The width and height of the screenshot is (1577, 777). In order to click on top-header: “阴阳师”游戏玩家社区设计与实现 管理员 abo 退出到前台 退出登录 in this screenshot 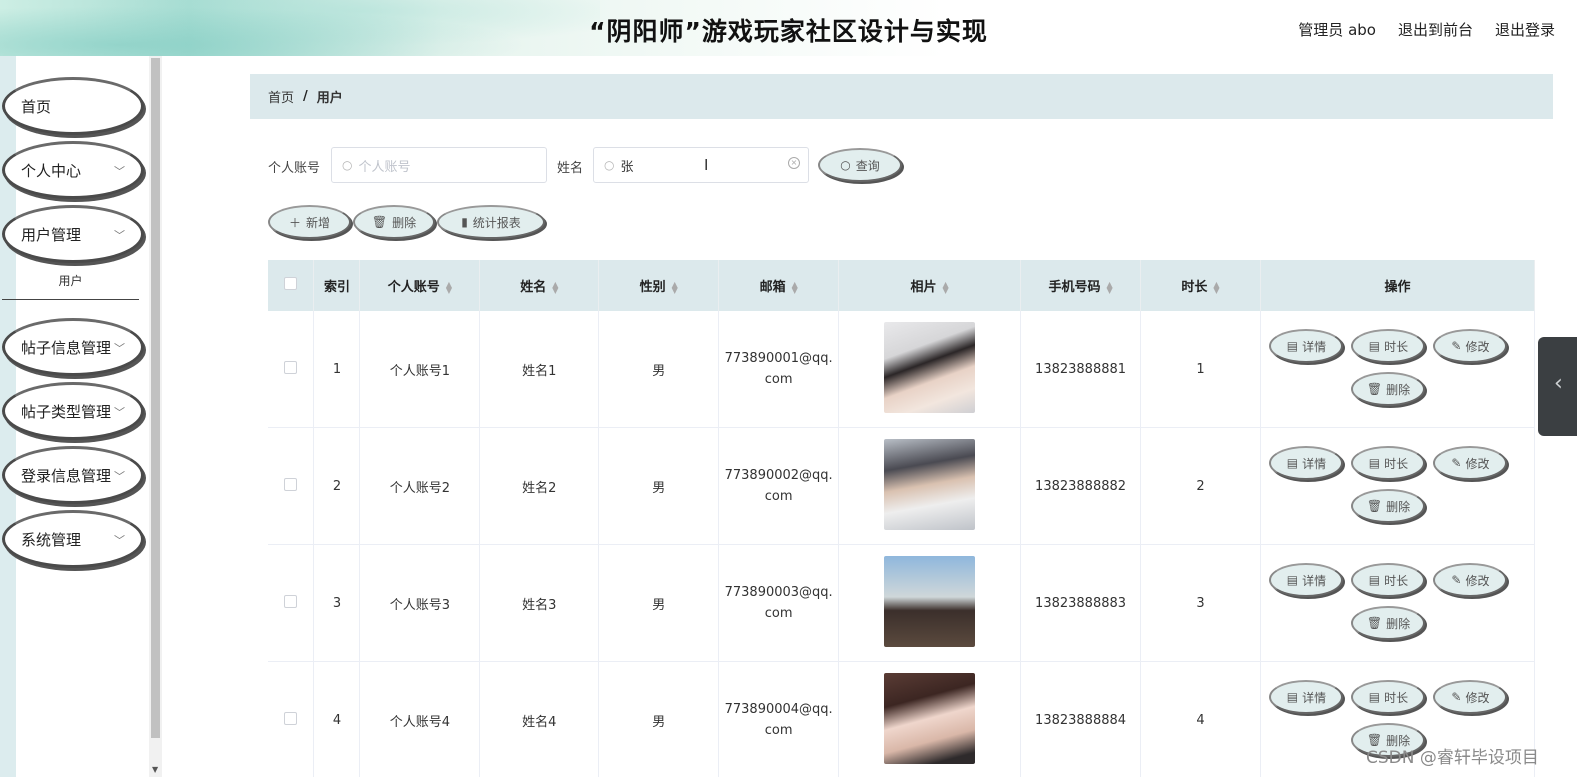, I will do `click(788, 28)`.